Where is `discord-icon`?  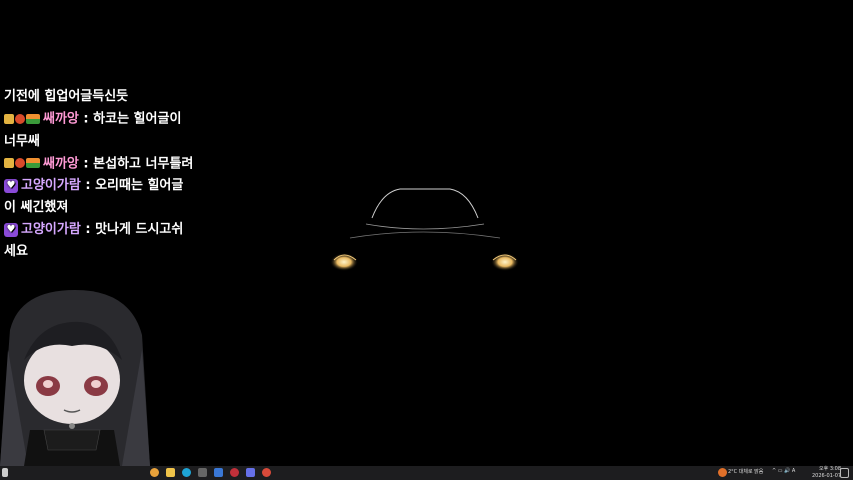 discord-icon is located at coordinates (250, 472).